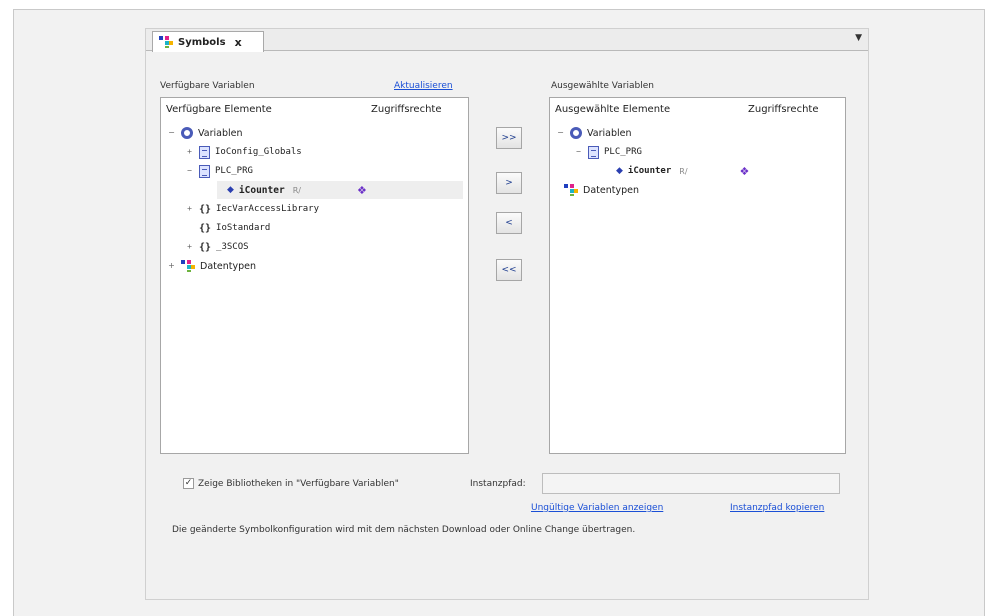 This screenshot has height=616, width=997. What do you see at coordinates (602, 86) in the screenshot?
I see `selected-variables-title: Ausgewählte Variablen` at bounding box center [602, 86].